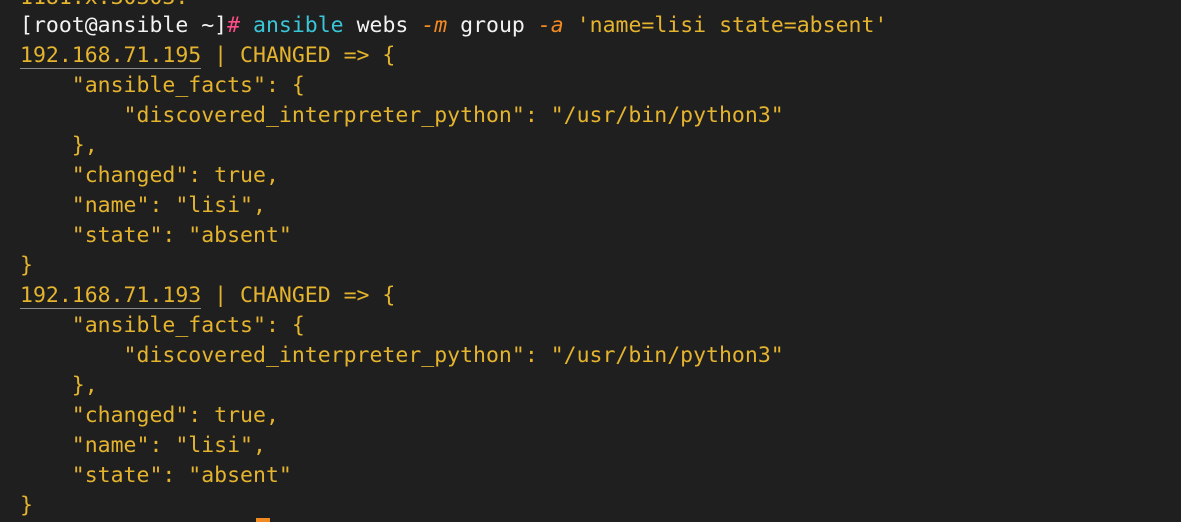  What do you see at coordinates (298, 25) in the screenshot?
I see `command-name: ansible` at bounding box center [298, 25].